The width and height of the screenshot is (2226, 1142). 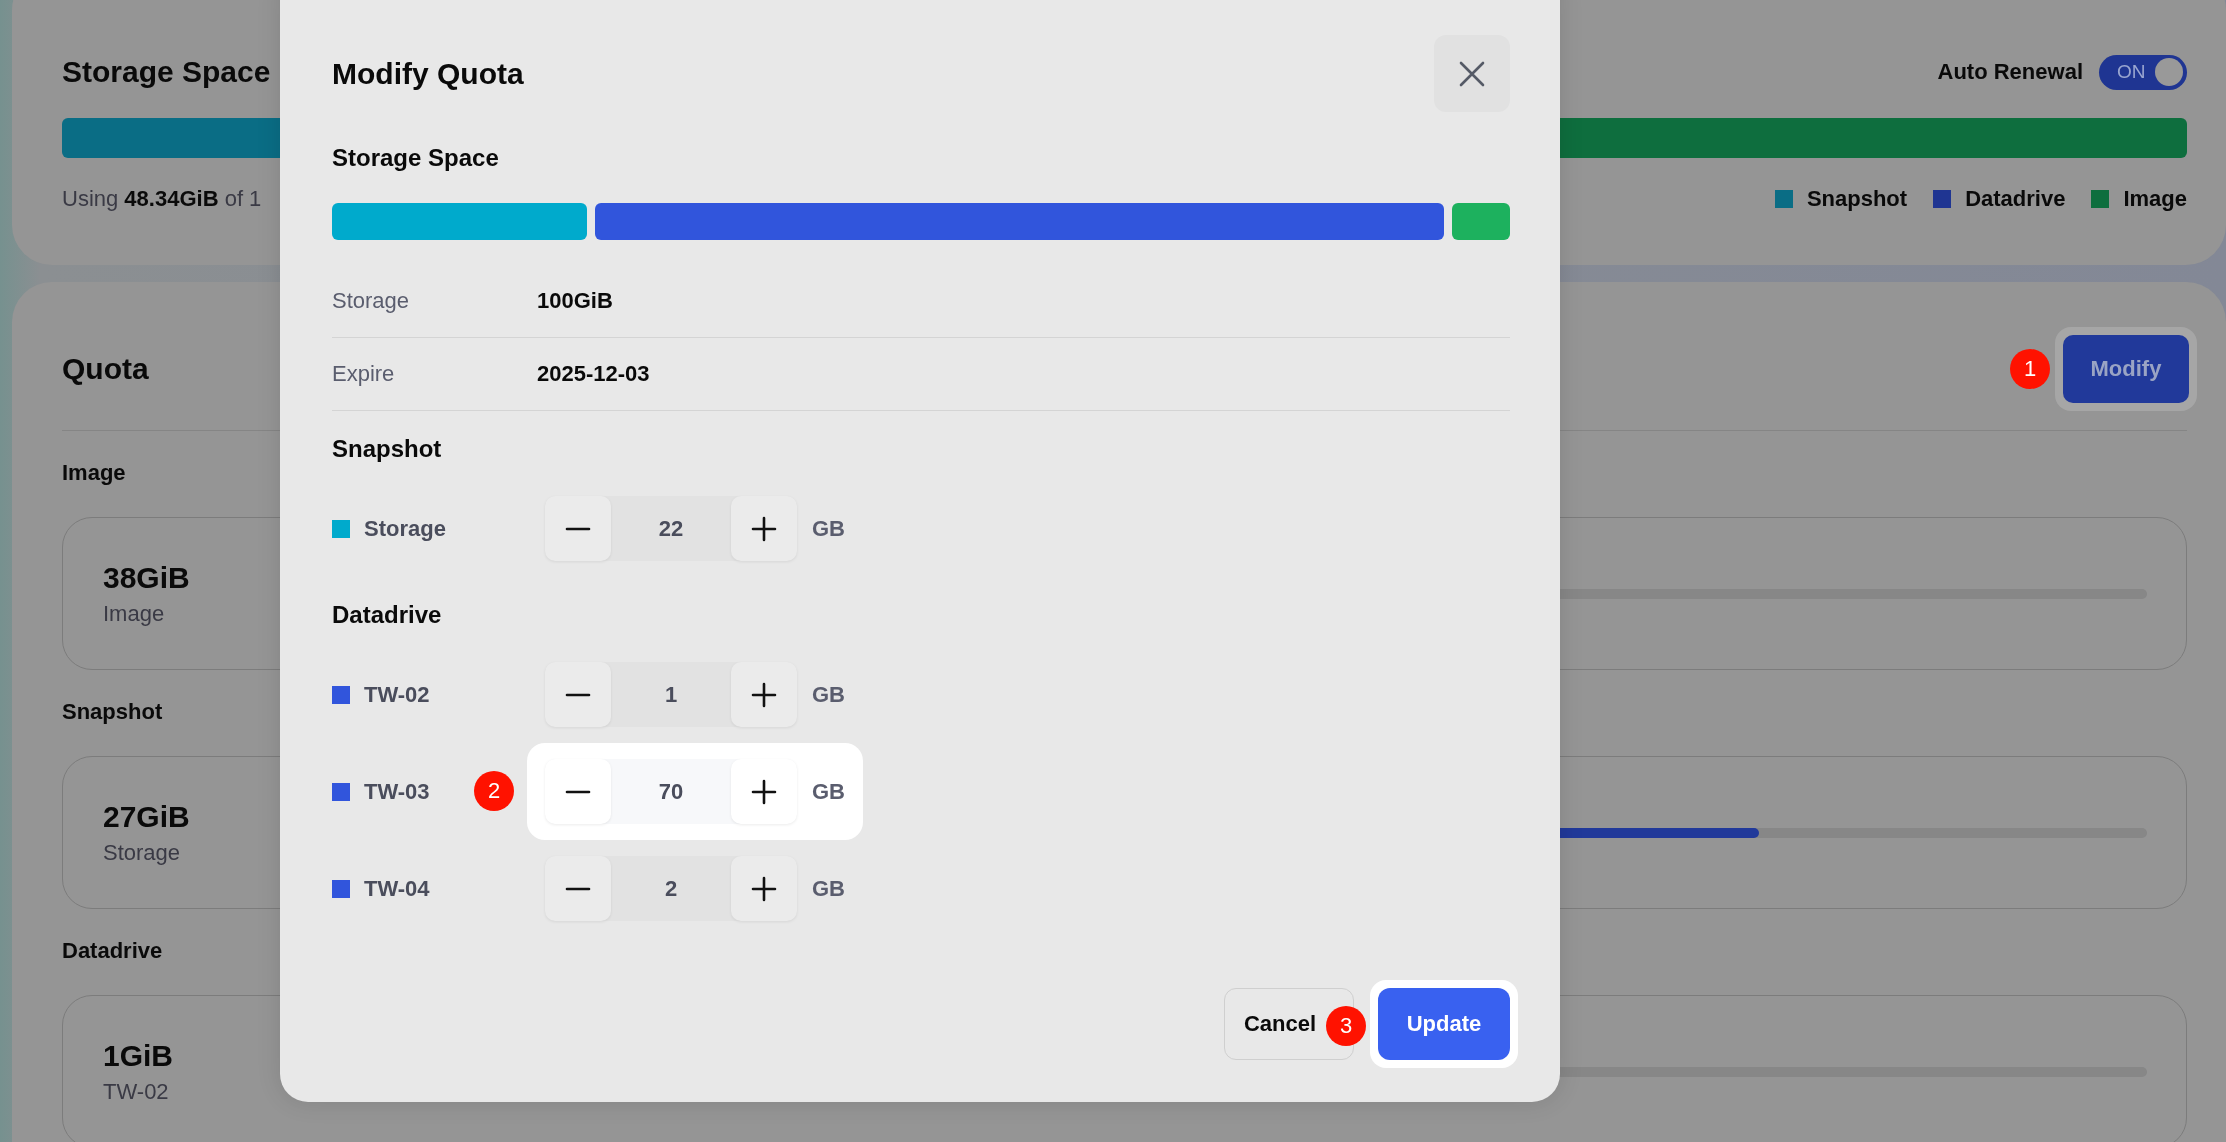 I want to click on quota-label: TW-02, so click(x=397, y=694).